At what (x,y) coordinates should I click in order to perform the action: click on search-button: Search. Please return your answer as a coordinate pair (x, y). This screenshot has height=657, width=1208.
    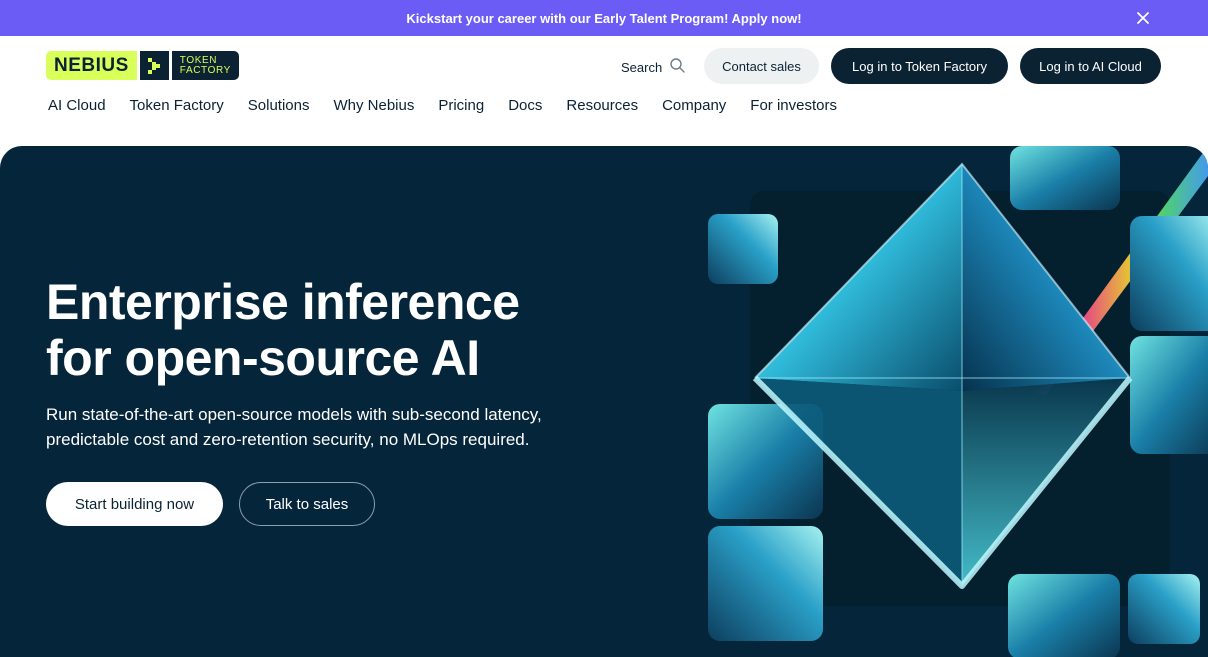
    Looking at the image, I should click on (653, 67).